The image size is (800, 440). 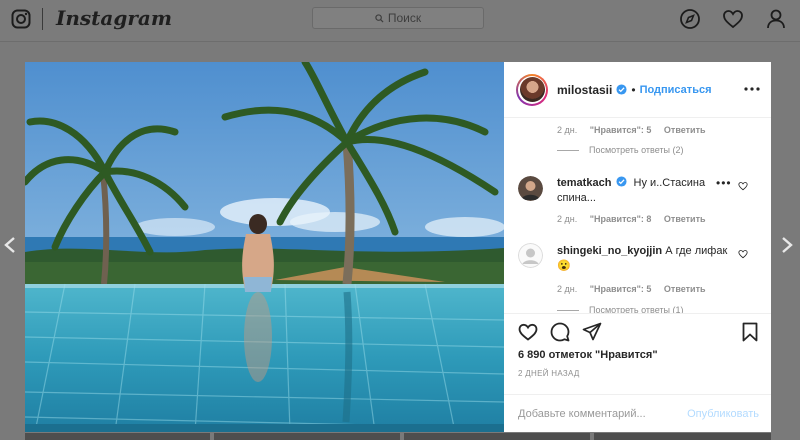 What do you see at coordinates (379, 18) in the screenshot?
I see `search-icon` at bounding box center [379, 18].